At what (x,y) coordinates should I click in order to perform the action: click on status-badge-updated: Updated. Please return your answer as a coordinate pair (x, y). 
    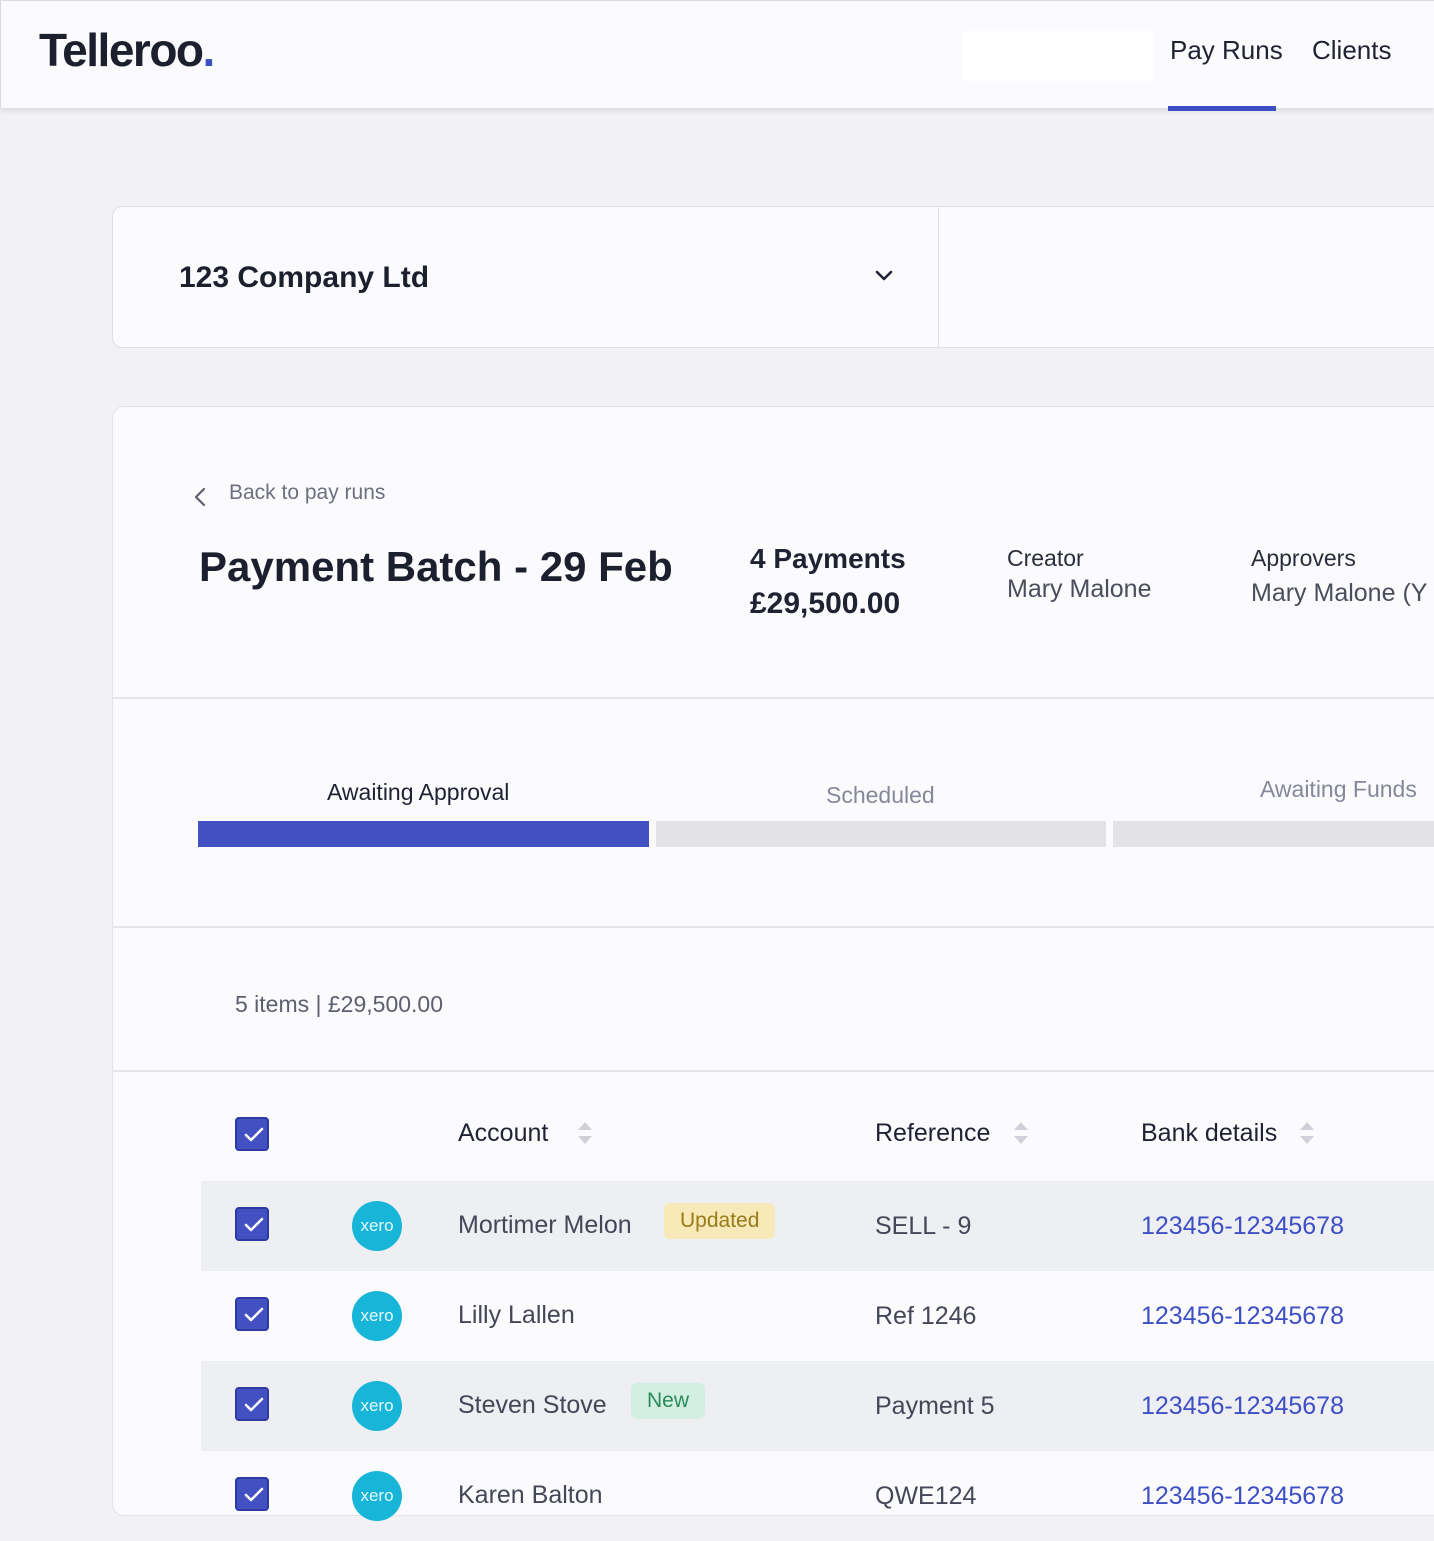
    Looking at the image, I should click on (720, 1221).